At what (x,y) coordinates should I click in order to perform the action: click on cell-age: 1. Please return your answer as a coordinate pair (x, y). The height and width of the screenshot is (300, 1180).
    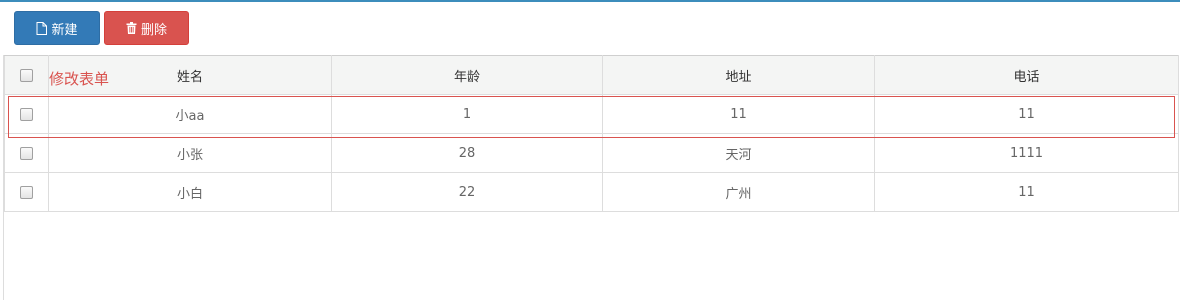
    Looking at the image, I should click on (467, 114).